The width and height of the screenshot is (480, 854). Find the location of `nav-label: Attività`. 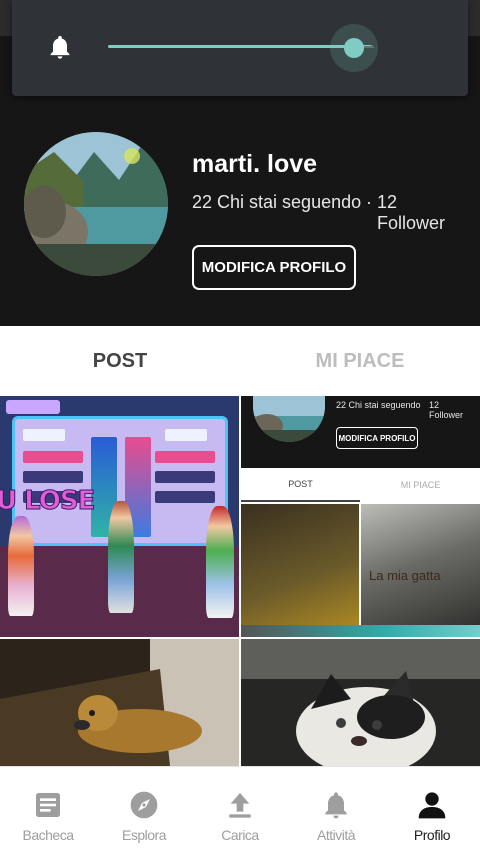

nav-label: Attività is located at coordinates (336, 835).